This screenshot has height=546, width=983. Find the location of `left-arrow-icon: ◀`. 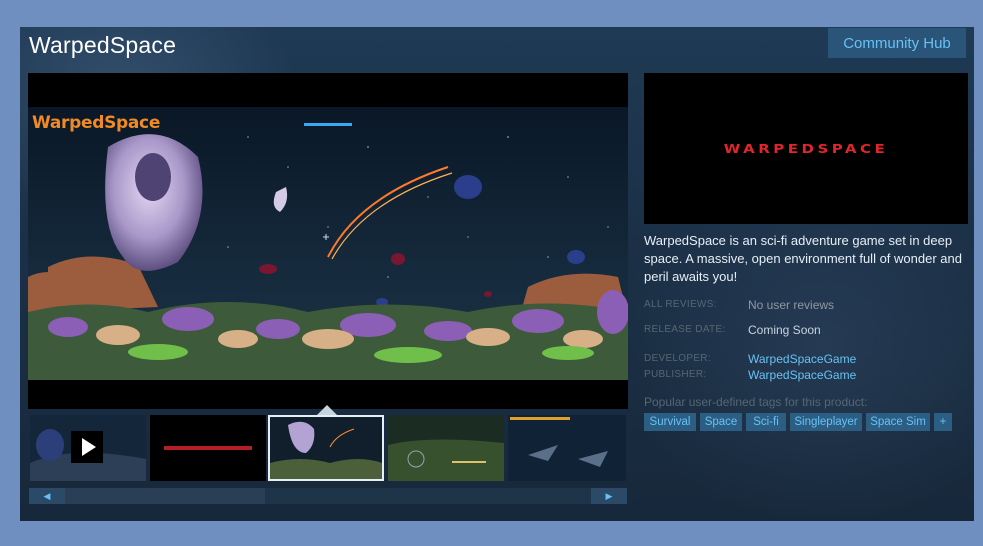

left-arrow-icon: ◀ is located at coordinates (47, 495).